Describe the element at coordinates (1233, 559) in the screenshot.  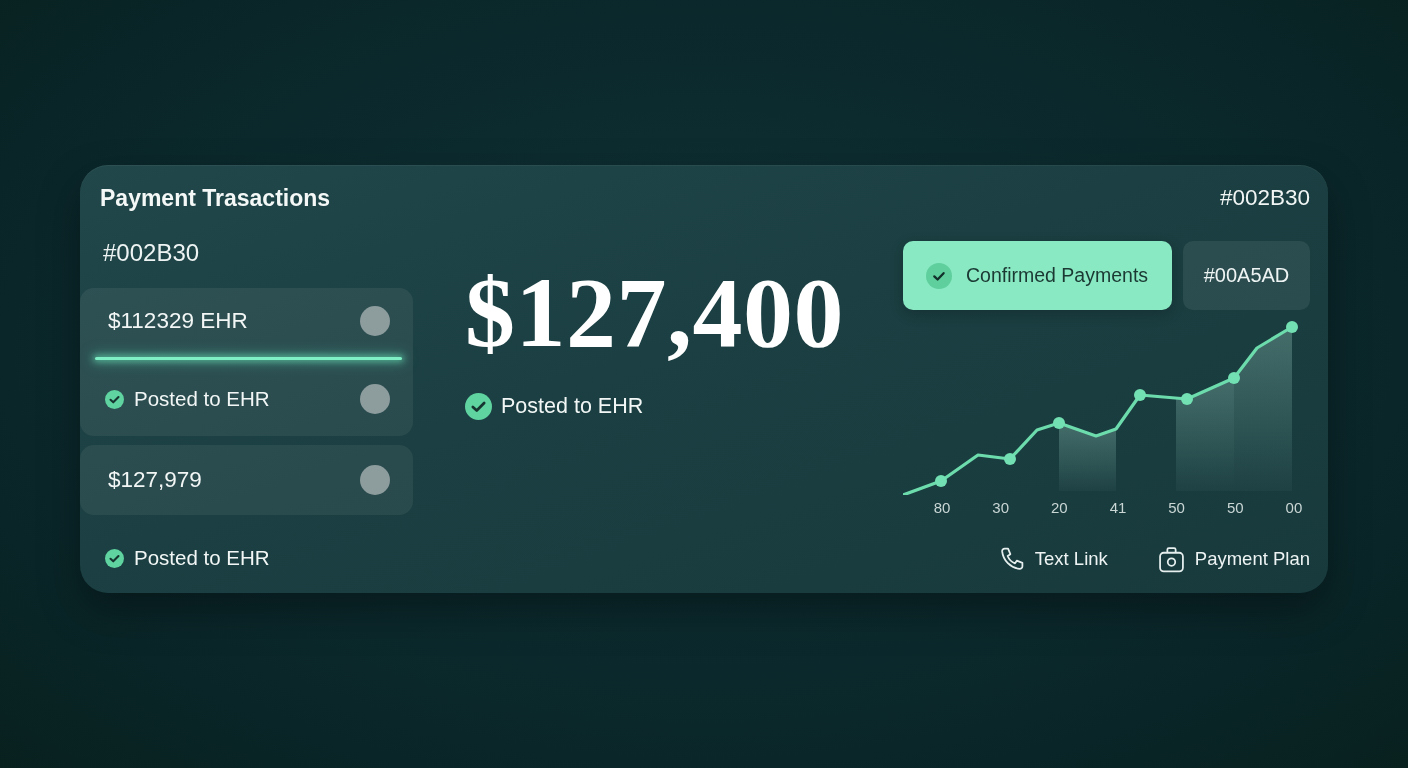
I see `action-link: Payment Plan` at that location.